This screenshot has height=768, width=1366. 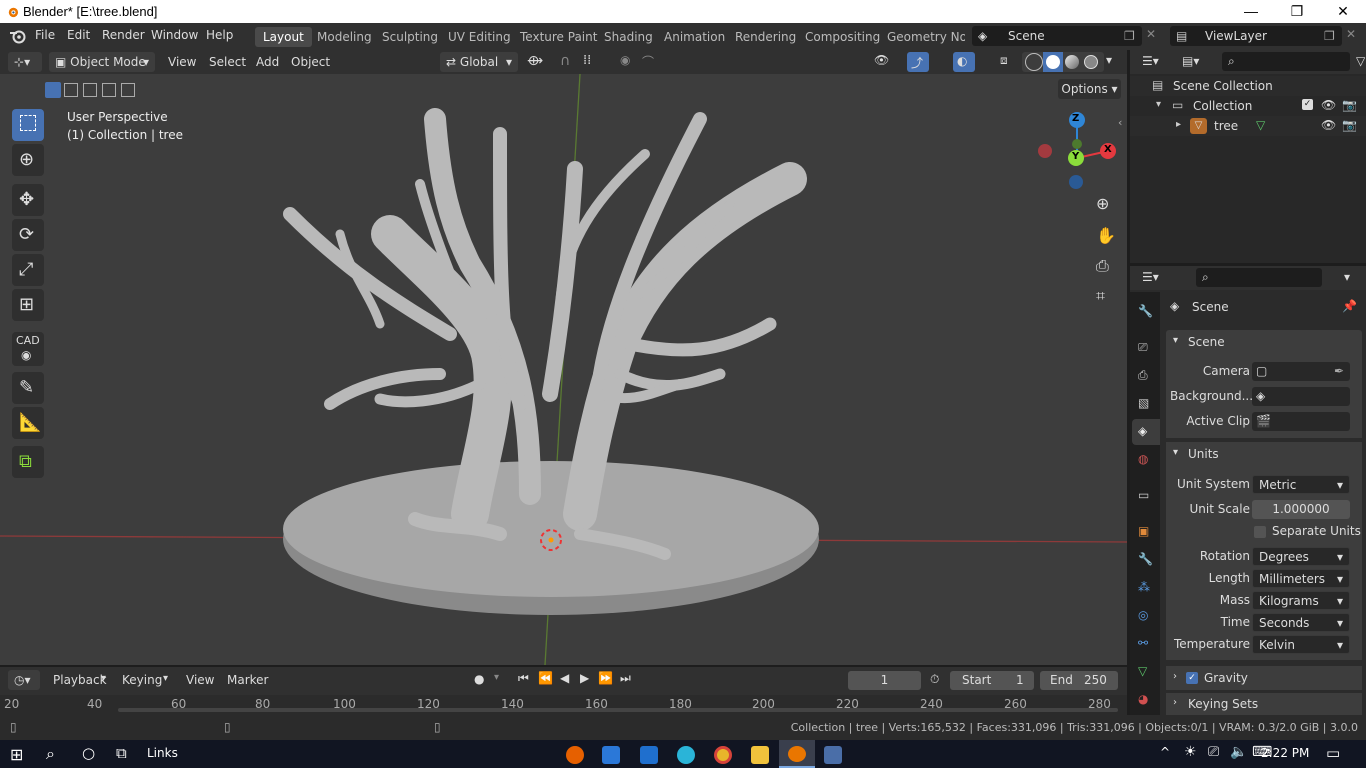 What do you see at coordinates (247, 680) in the screenshot?
I see `menu-marker: Marker` at bounding box center [247, 680].